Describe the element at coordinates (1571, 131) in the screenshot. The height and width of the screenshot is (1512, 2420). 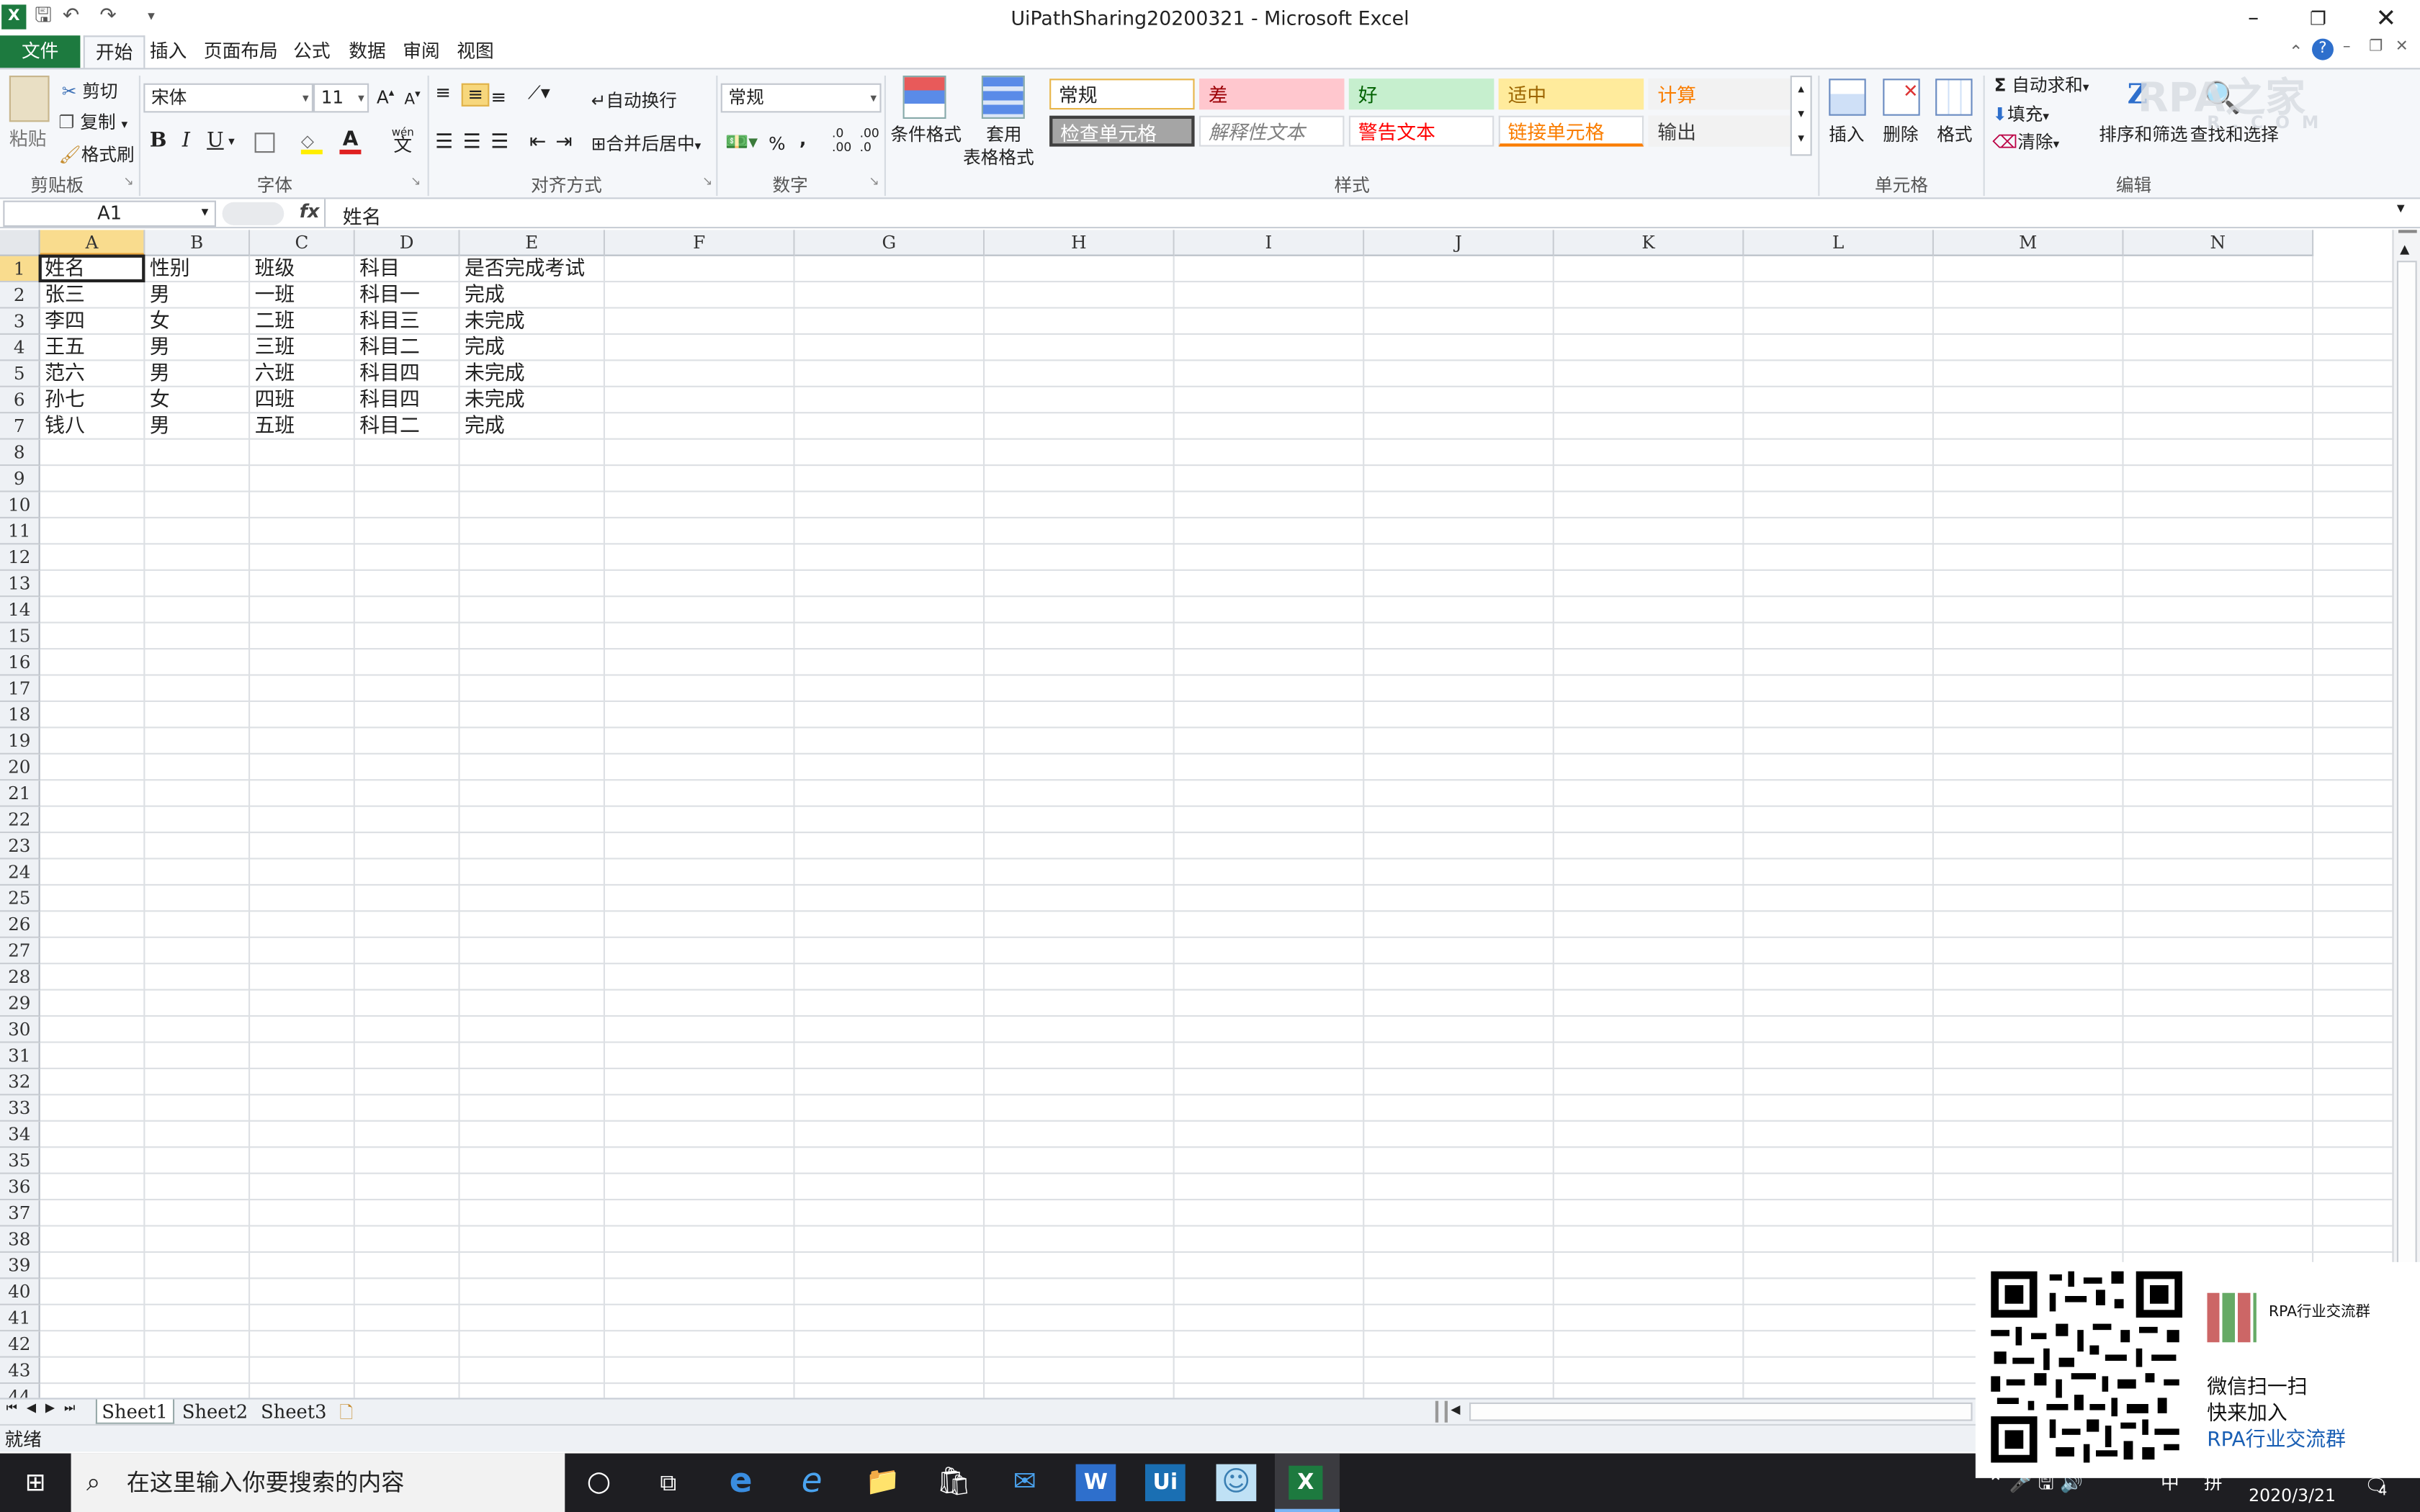
I see `cell-style-cells_row2-3: 链接单元格` at that location.